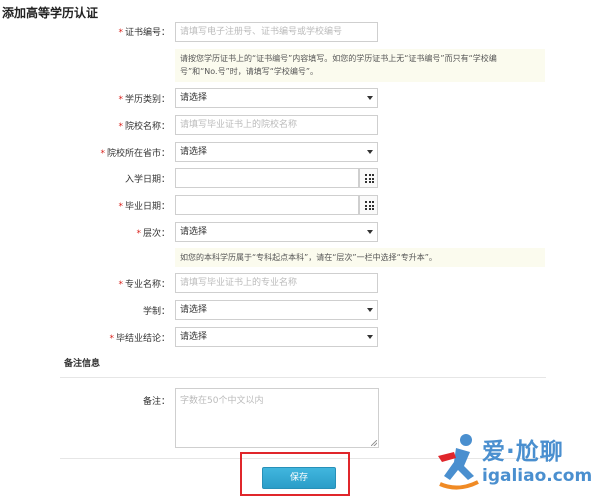 The image size is (593, 500). I want to click on remarks-textarea: 字数在50个中文以内, so click(277, 418).